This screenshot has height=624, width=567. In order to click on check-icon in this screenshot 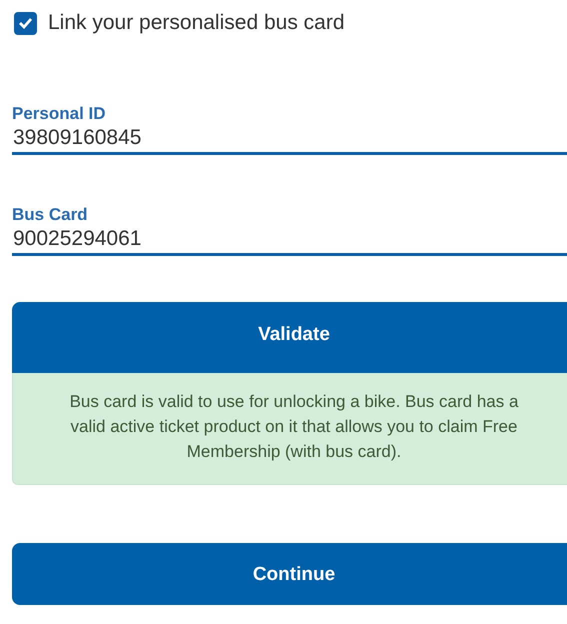, I will do `click(25, 23)`.